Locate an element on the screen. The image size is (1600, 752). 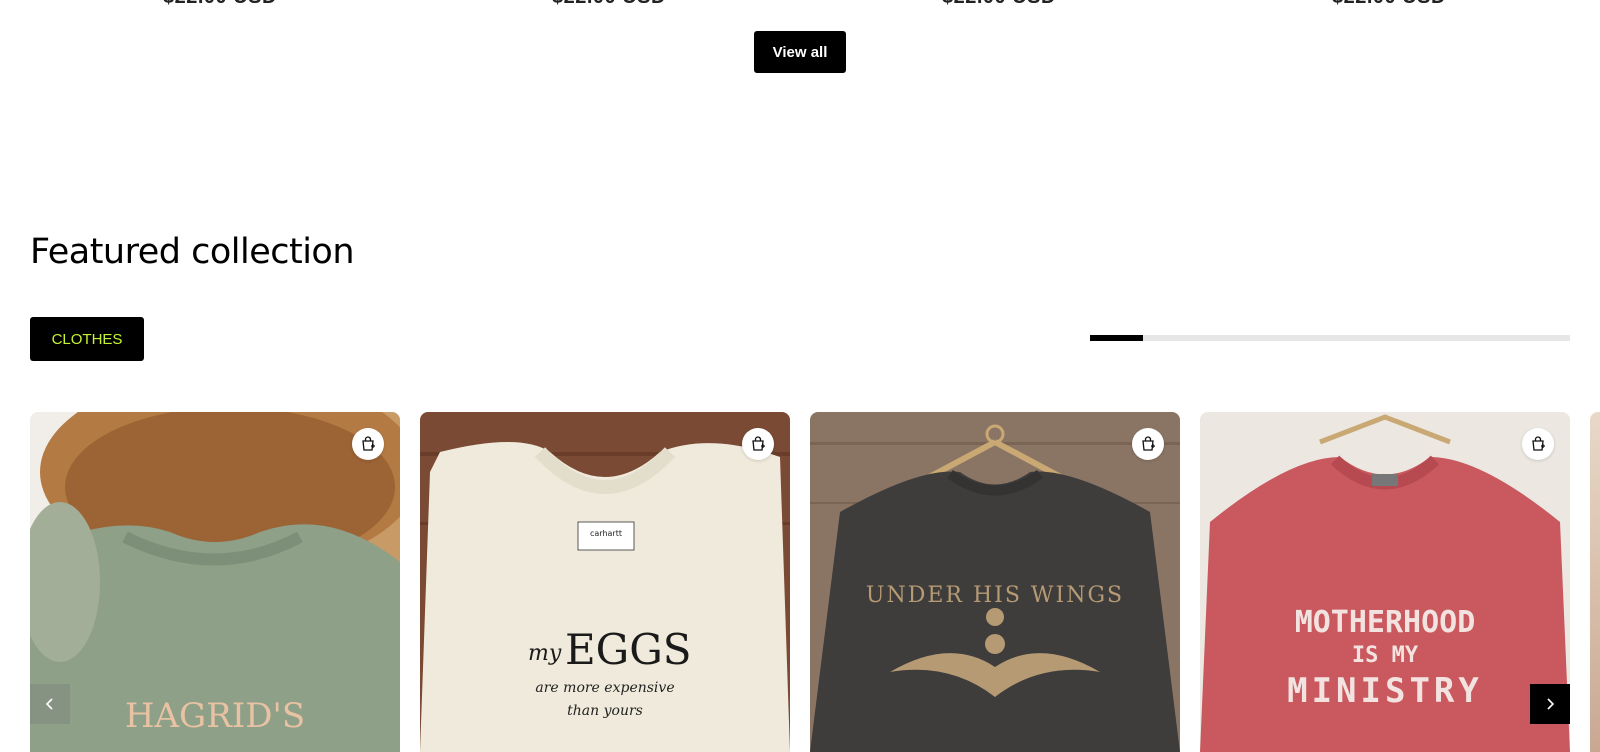
product-image: MOTHERHOOD IS MY MINISTRY is located at coordinates (1385, 582).